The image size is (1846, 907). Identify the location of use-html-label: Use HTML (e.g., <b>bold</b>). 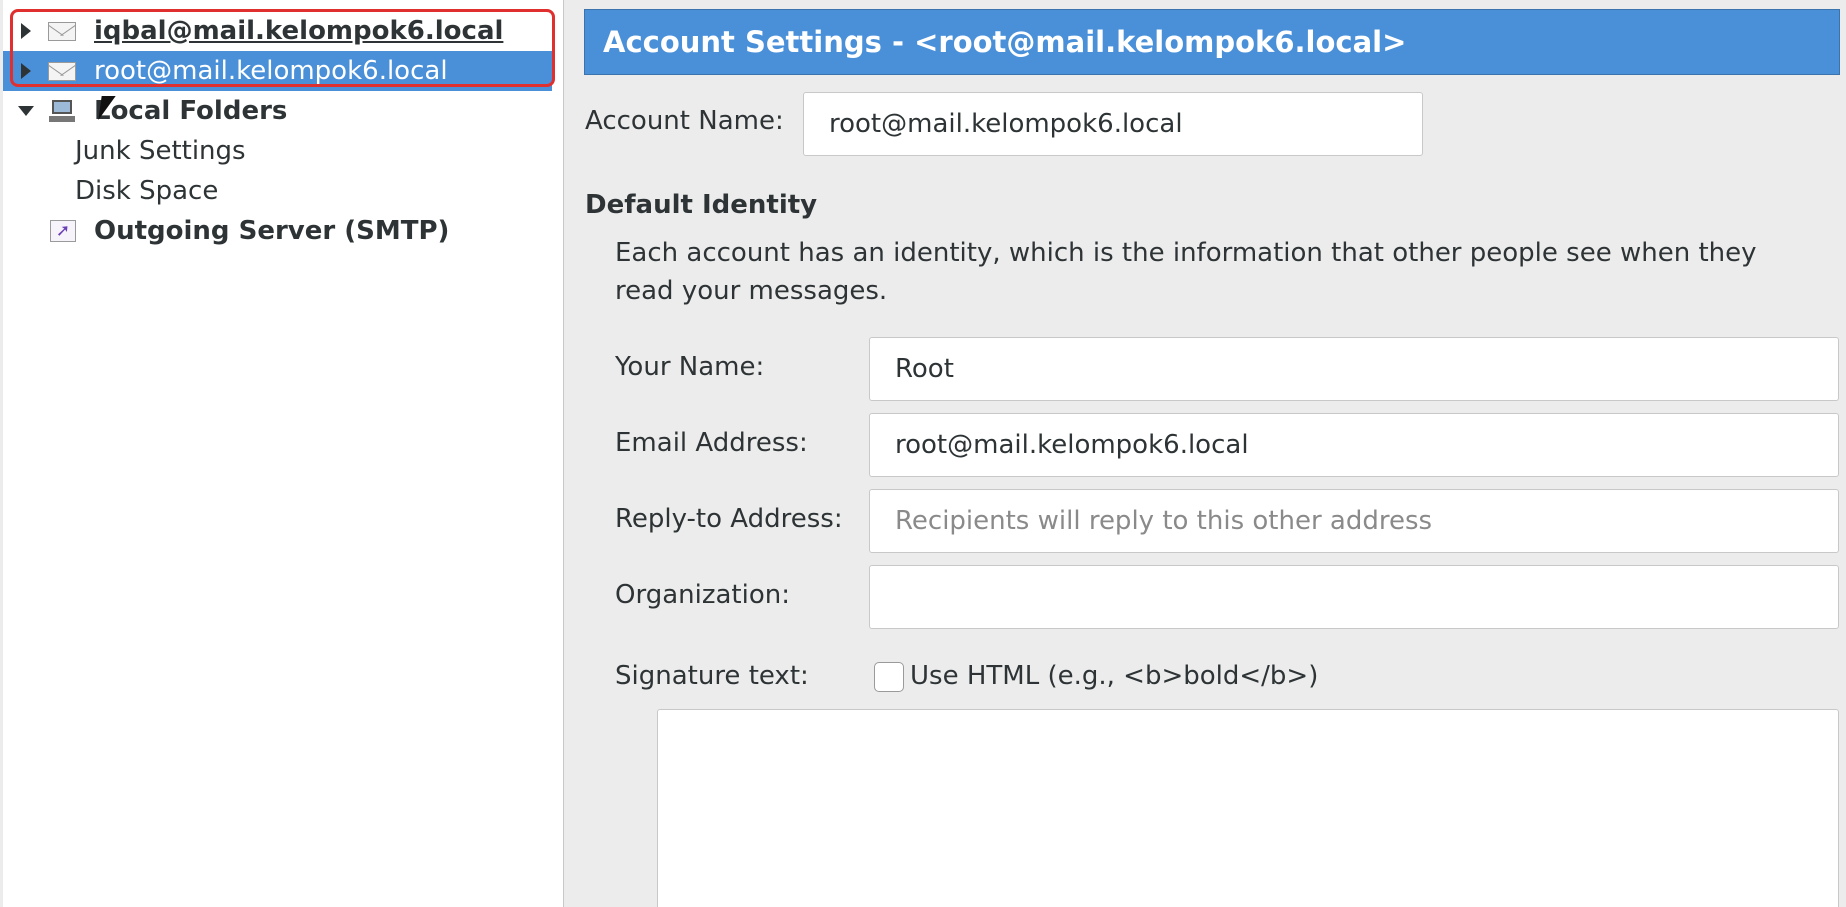
(1114, 676).